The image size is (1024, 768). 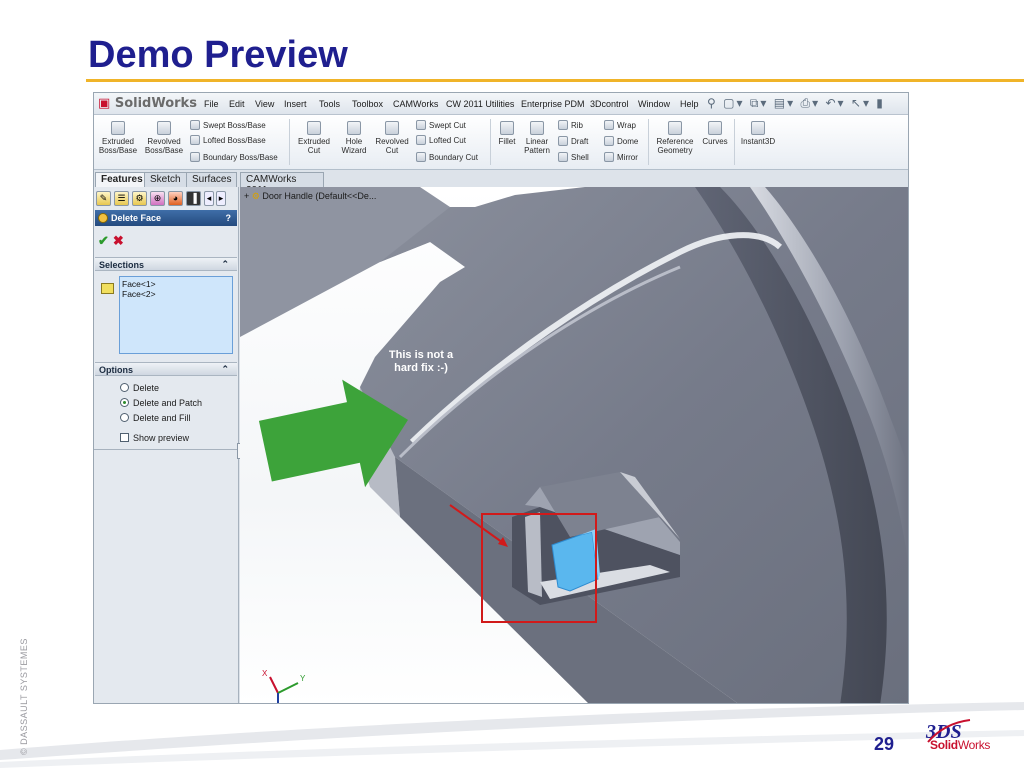 What do you see at coordinates (564, 188) in the screenshot?
I see `zoom-to-area-icon: ⌕` at bounding box center [564, 188].